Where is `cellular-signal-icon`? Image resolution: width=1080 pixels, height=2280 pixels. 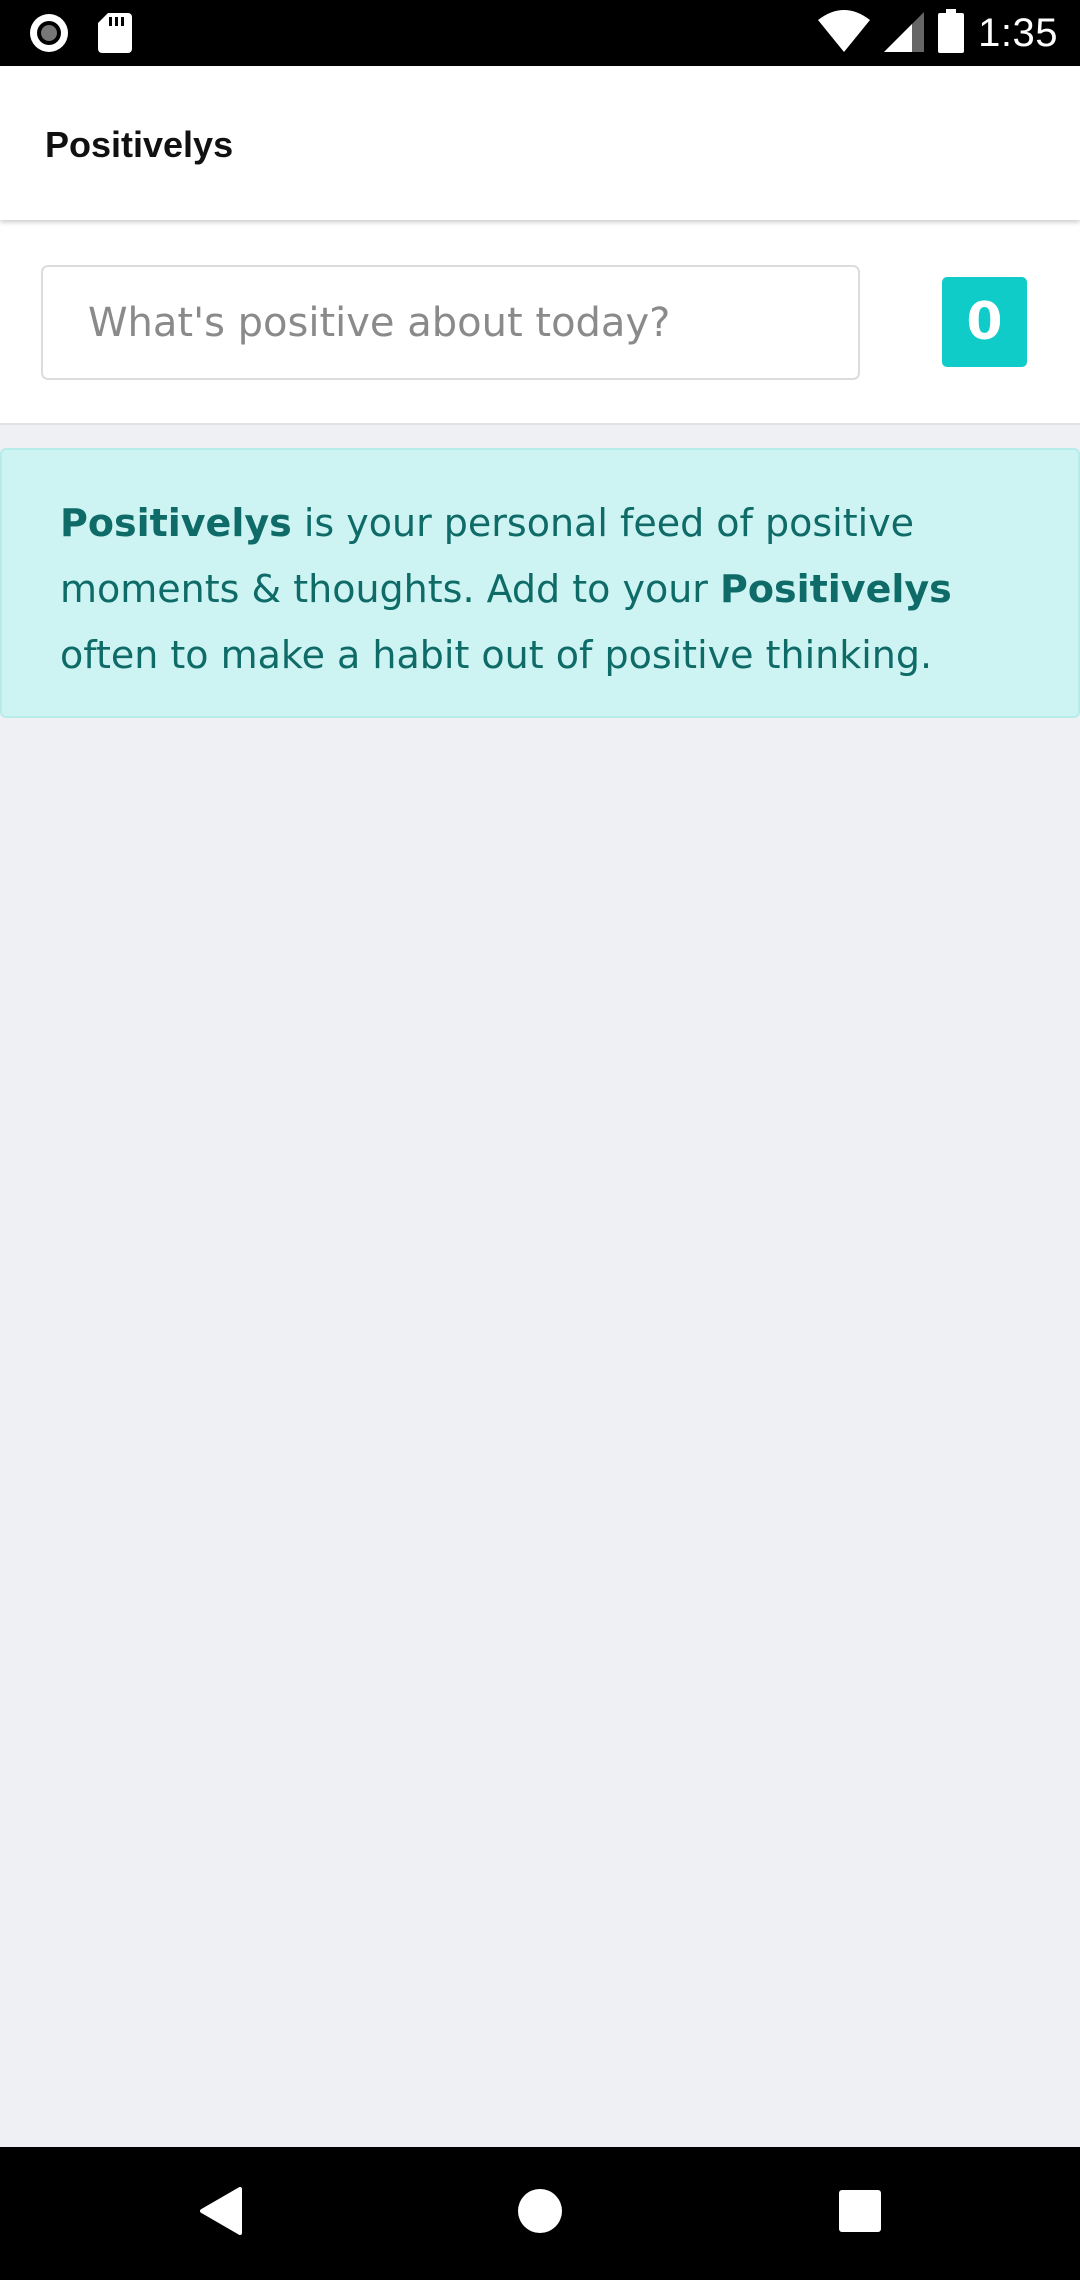
cellular-signal-icon is located at coordinates (904, 33).